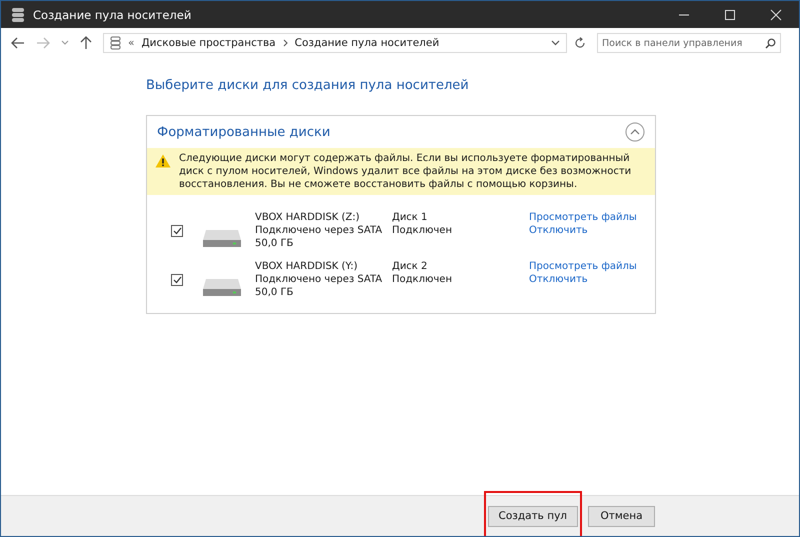 Image resolution: width=800 pixels, height=537 pixels. I want to click on section-title: Форматированные диски, so click(243, 132).